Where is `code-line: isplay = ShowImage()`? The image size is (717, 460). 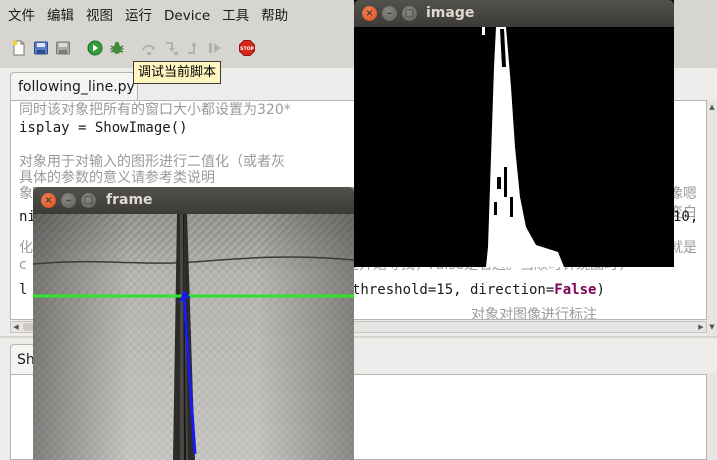 code-line: isplay = ShowImage() is located at coordinates (103, 128).